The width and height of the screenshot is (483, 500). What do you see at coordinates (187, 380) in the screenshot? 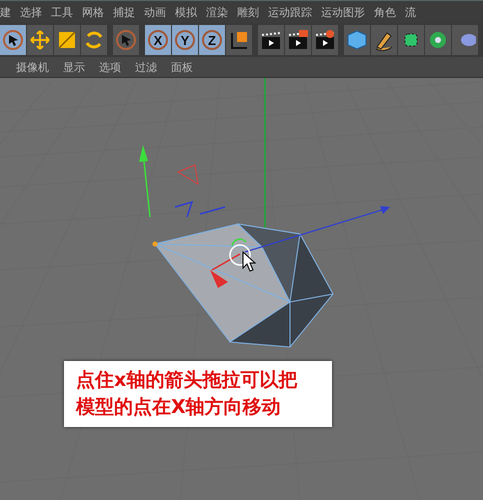
I see `caption-text: 点住x轴的箭头拖拉可以把` at bounding box center [187, 380].